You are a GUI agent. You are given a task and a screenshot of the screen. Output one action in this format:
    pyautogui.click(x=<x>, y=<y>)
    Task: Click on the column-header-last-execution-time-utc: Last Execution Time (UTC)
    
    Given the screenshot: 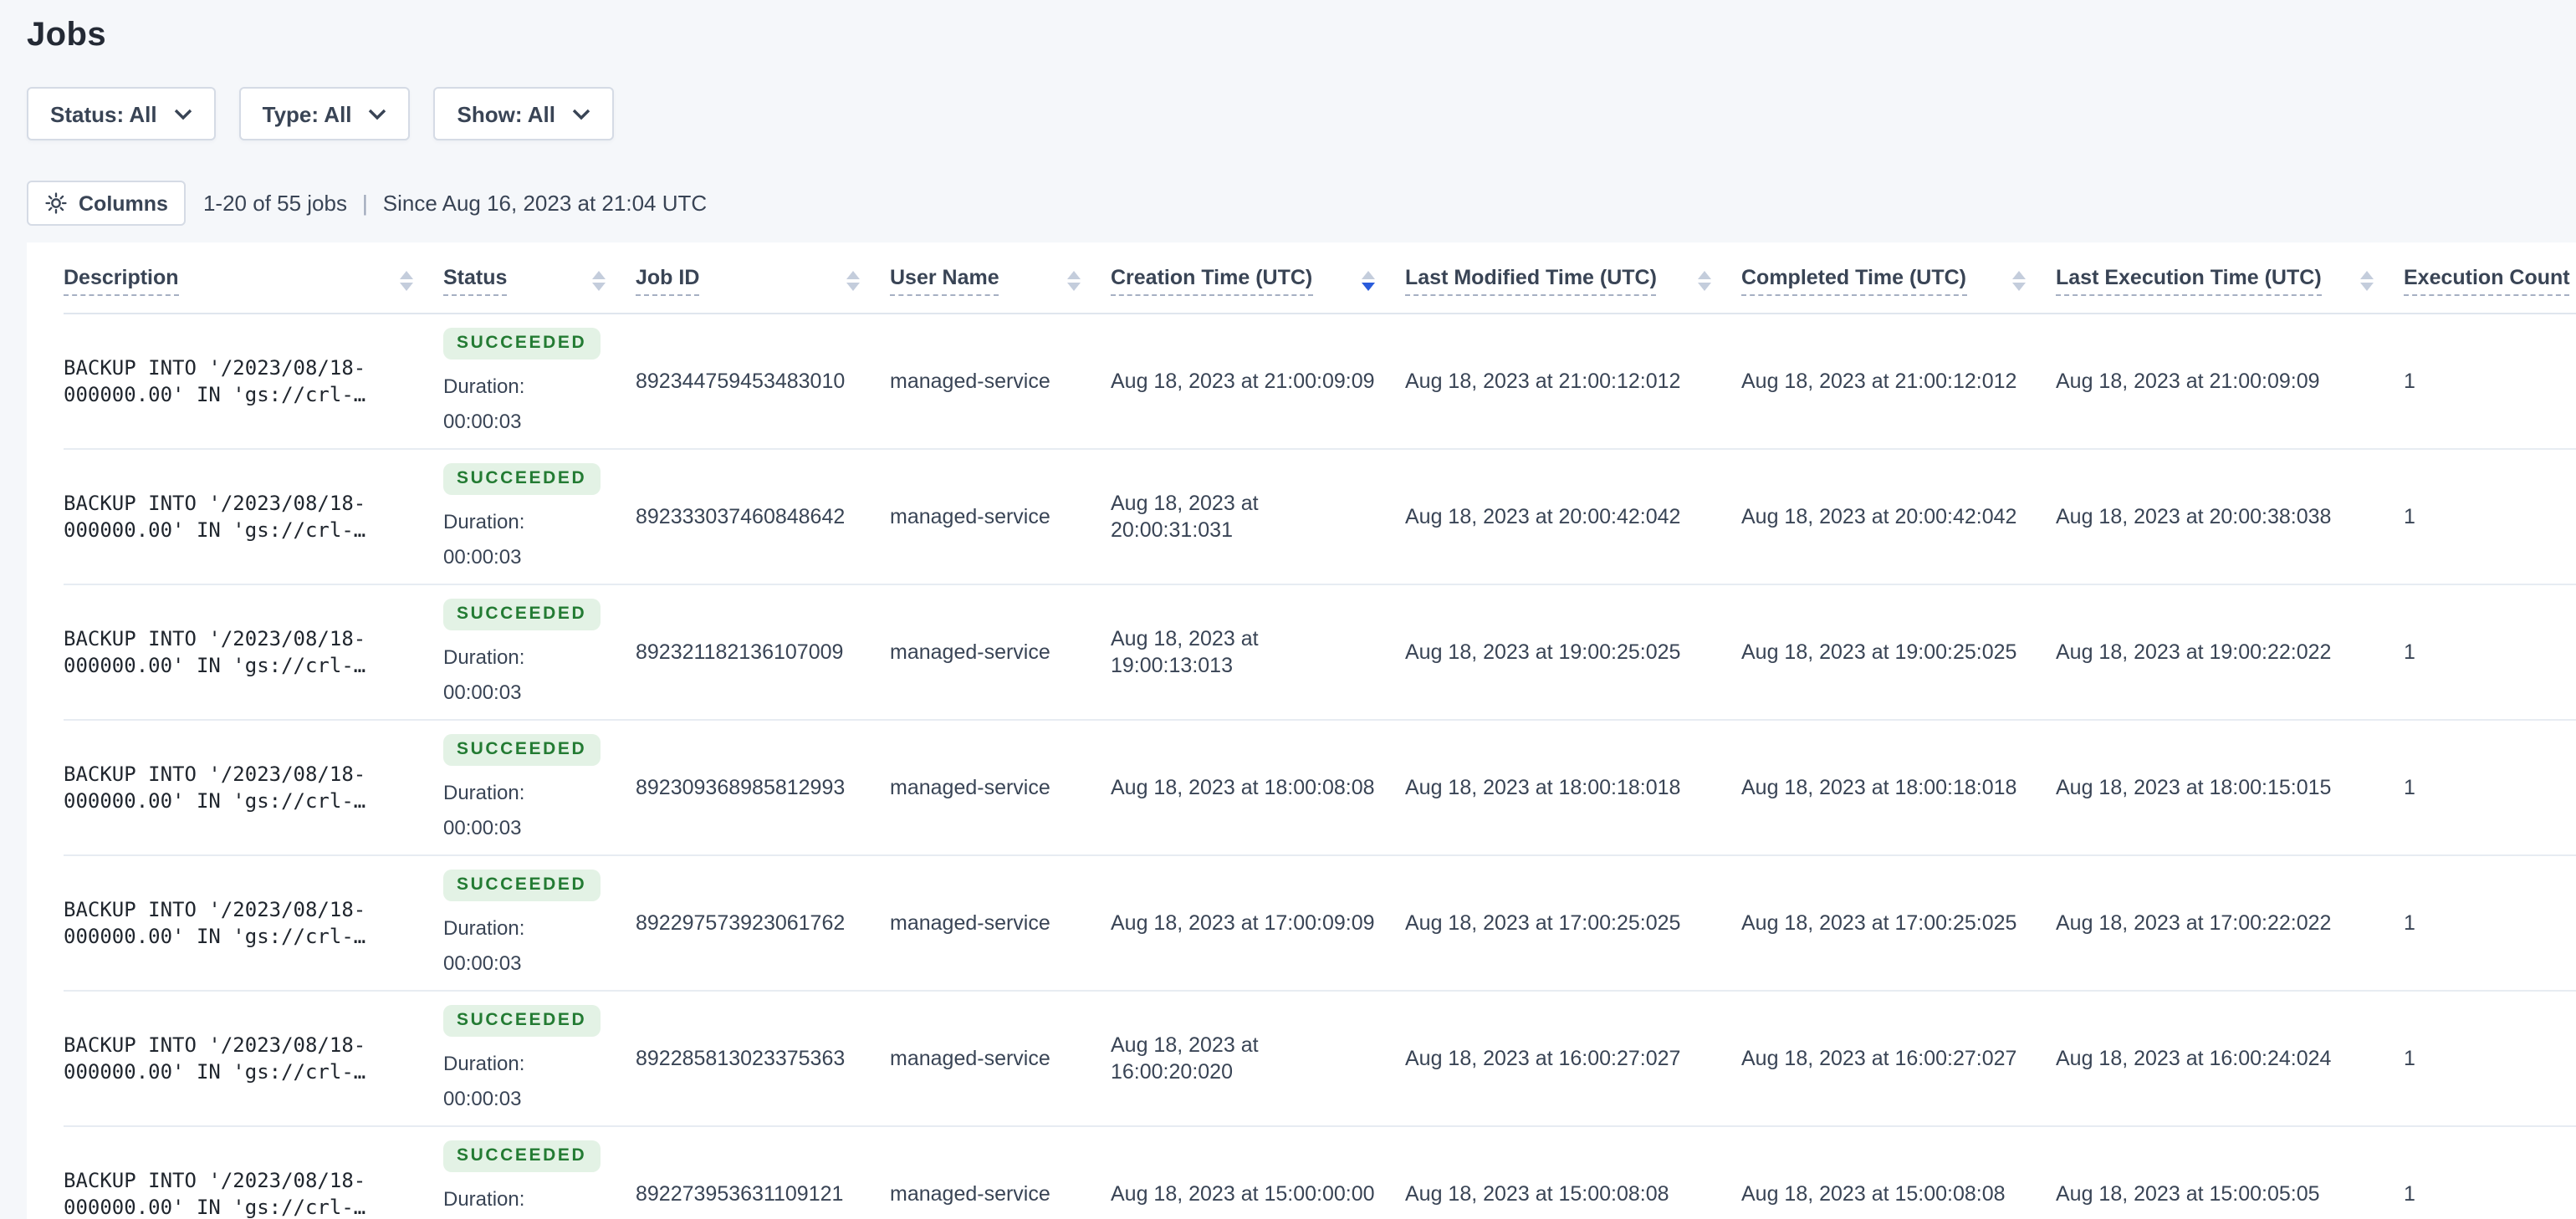 What is the action you would take?
    pyautogui.click(x=2230, y=278)
    